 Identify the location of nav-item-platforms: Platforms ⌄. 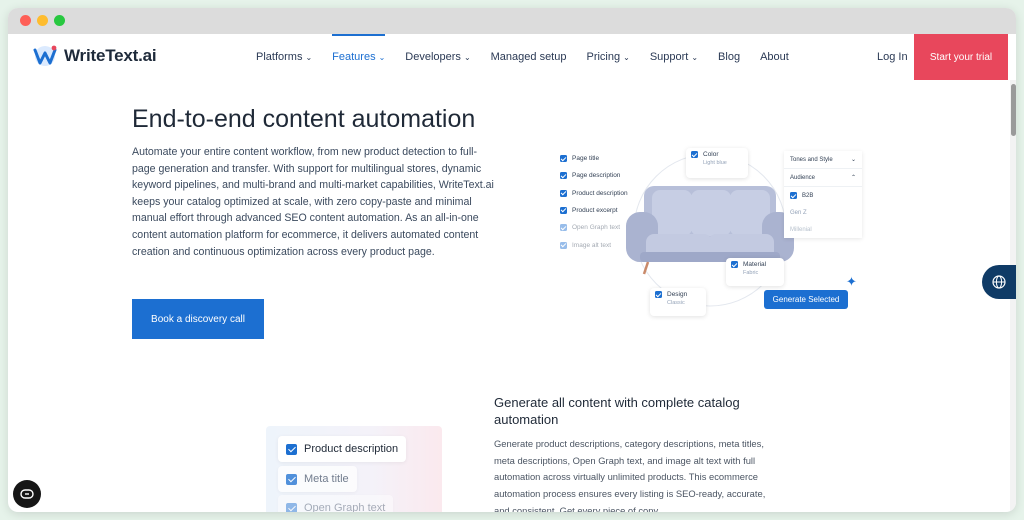
(284, 57).